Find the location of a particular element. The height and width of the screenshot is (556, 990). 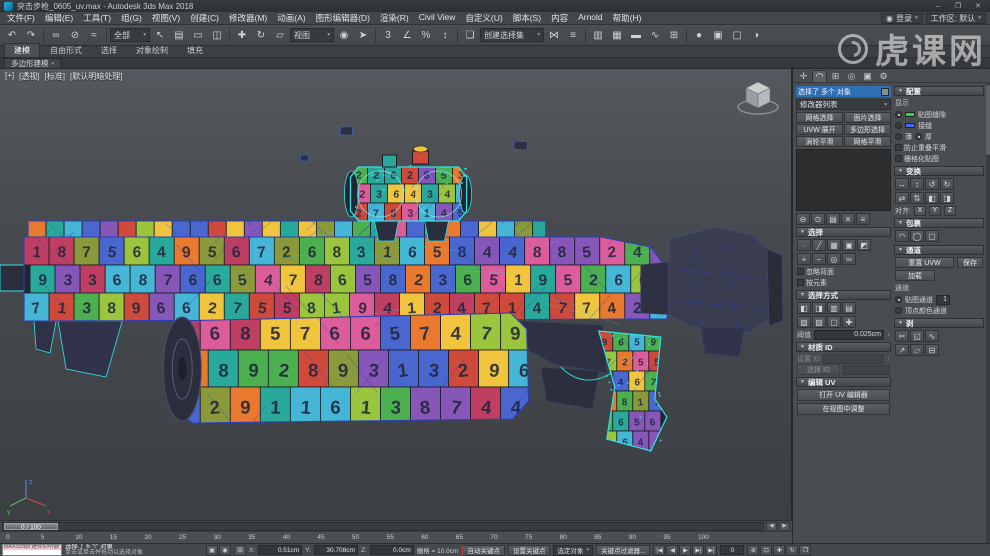

timeline-tick: 90 is located at coordinates (632, 537).